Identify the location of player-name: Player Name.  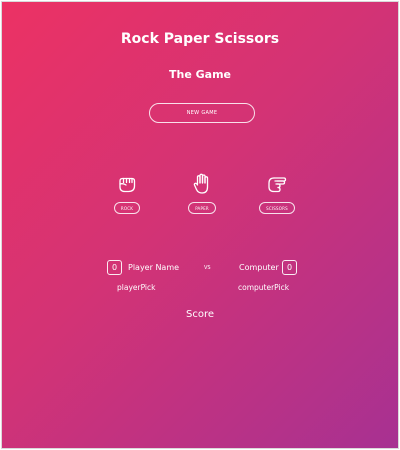
(154, 267).